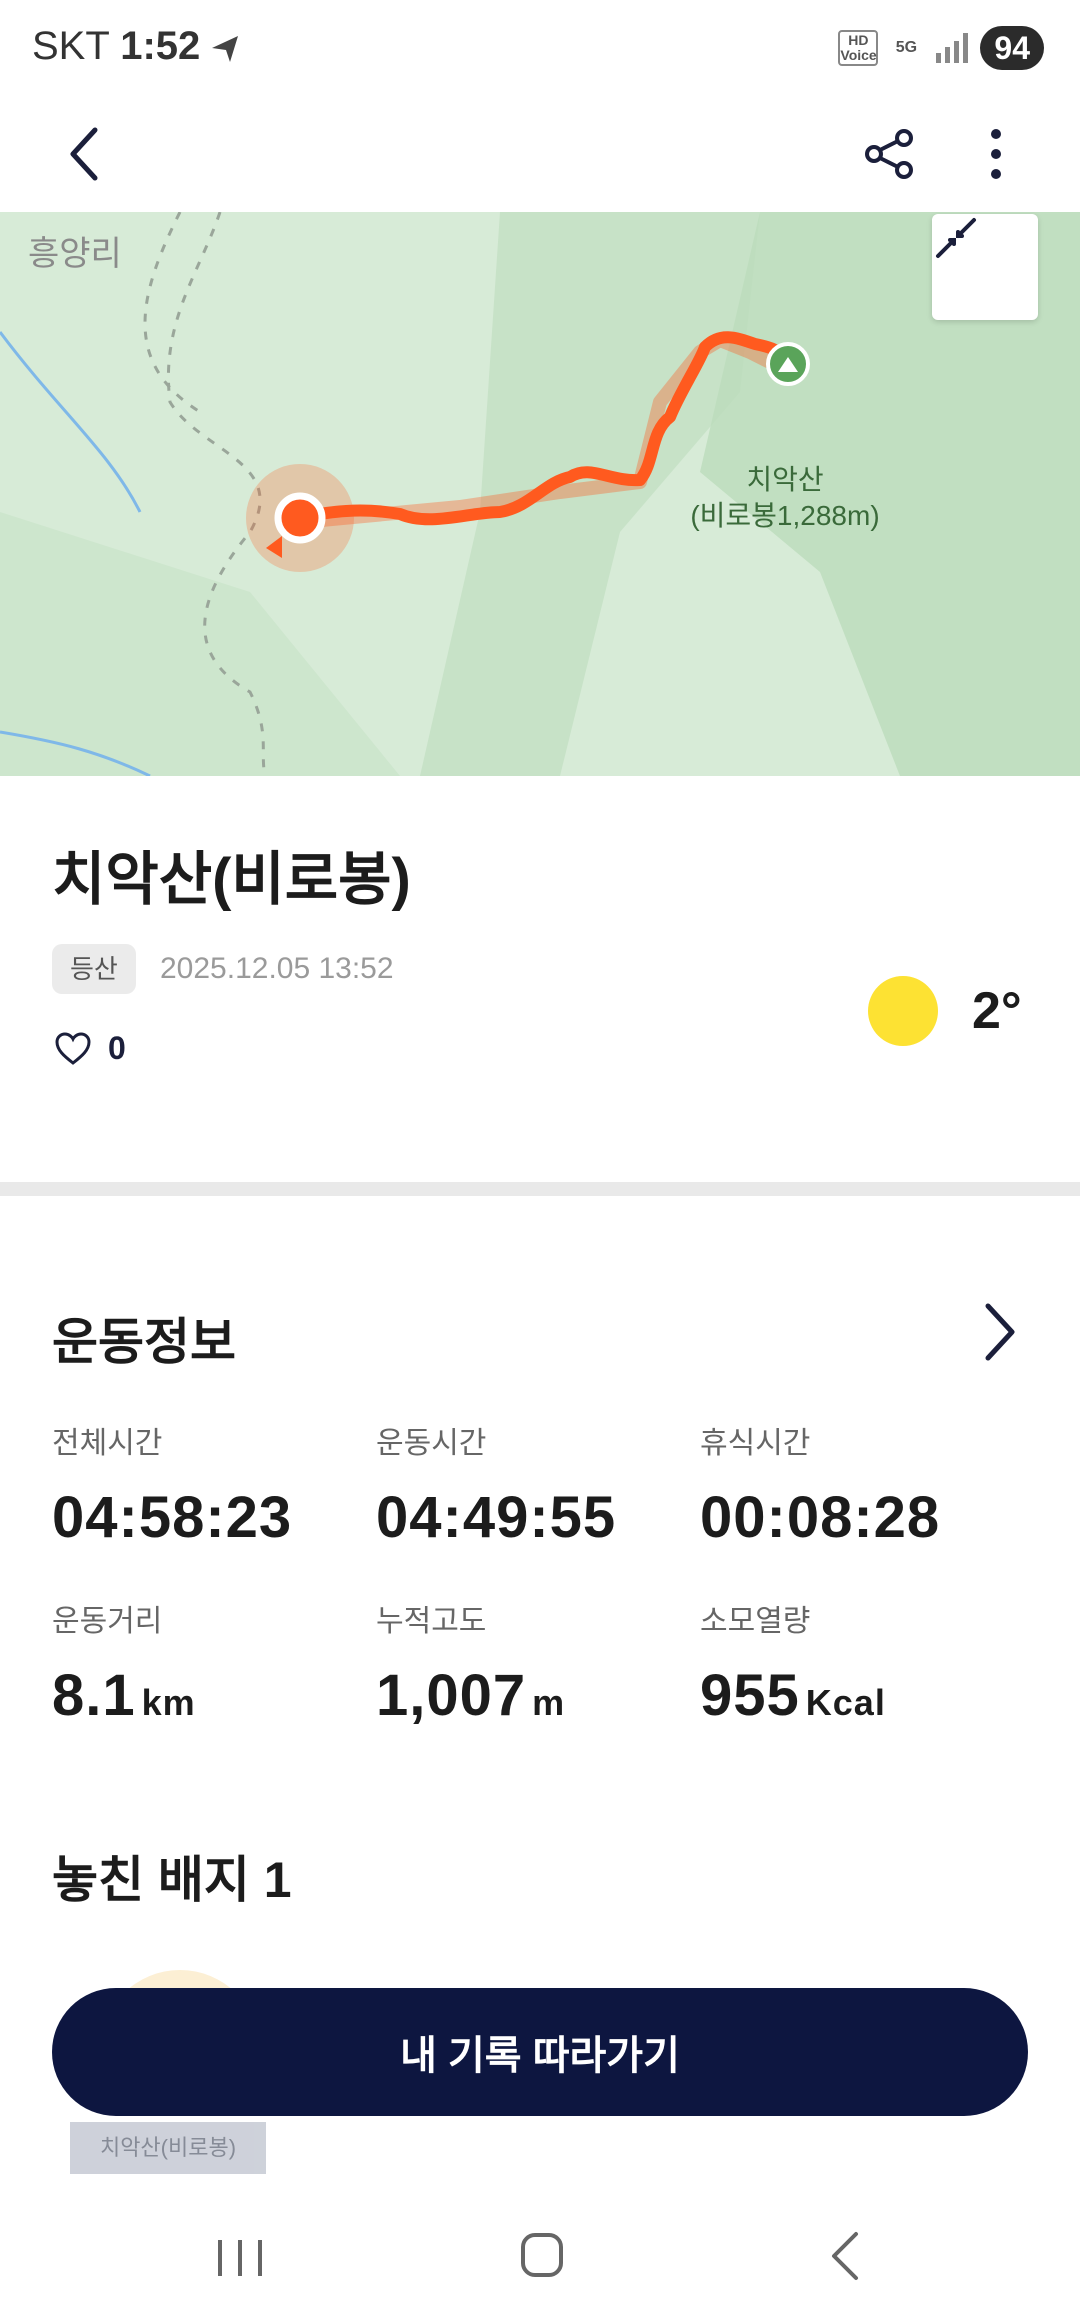 Image resolution: width=1080 pixels, height=2316 pixels. Describe the element at coordinates (755, 1621) in the screenshot. I see `stat-label: 소모열량` at that location.